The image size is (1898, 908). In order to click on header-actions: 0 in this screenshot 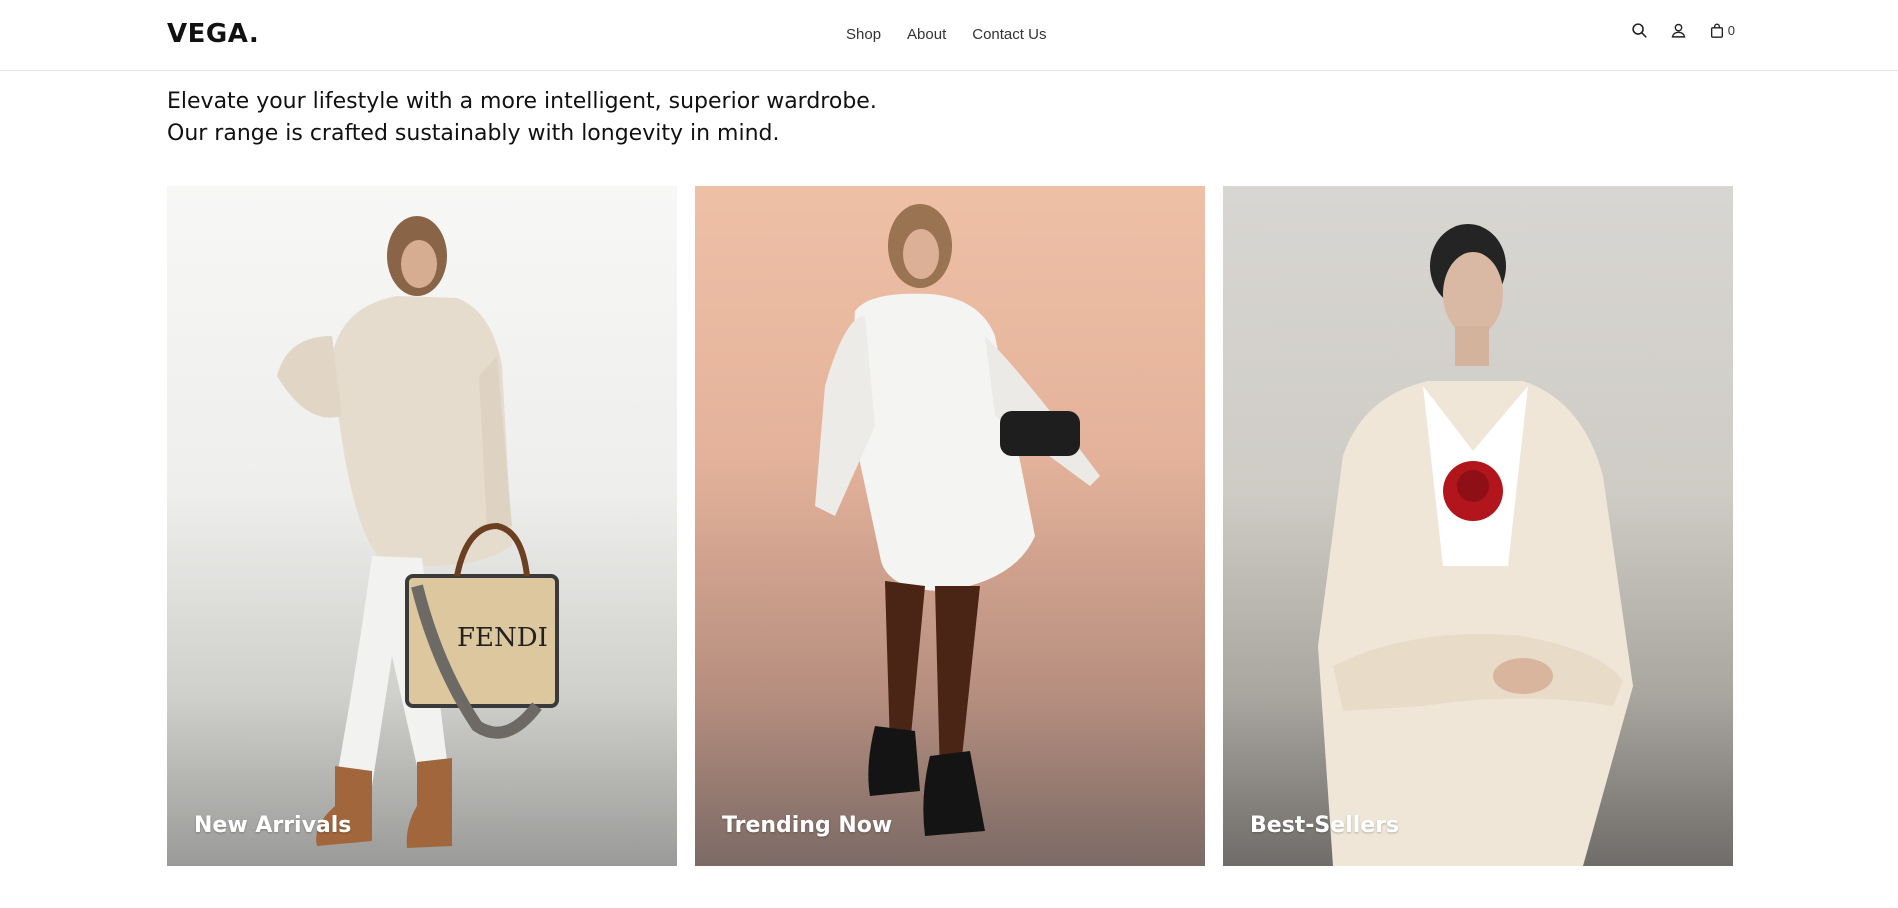, I will do `click(1683, 30)`.